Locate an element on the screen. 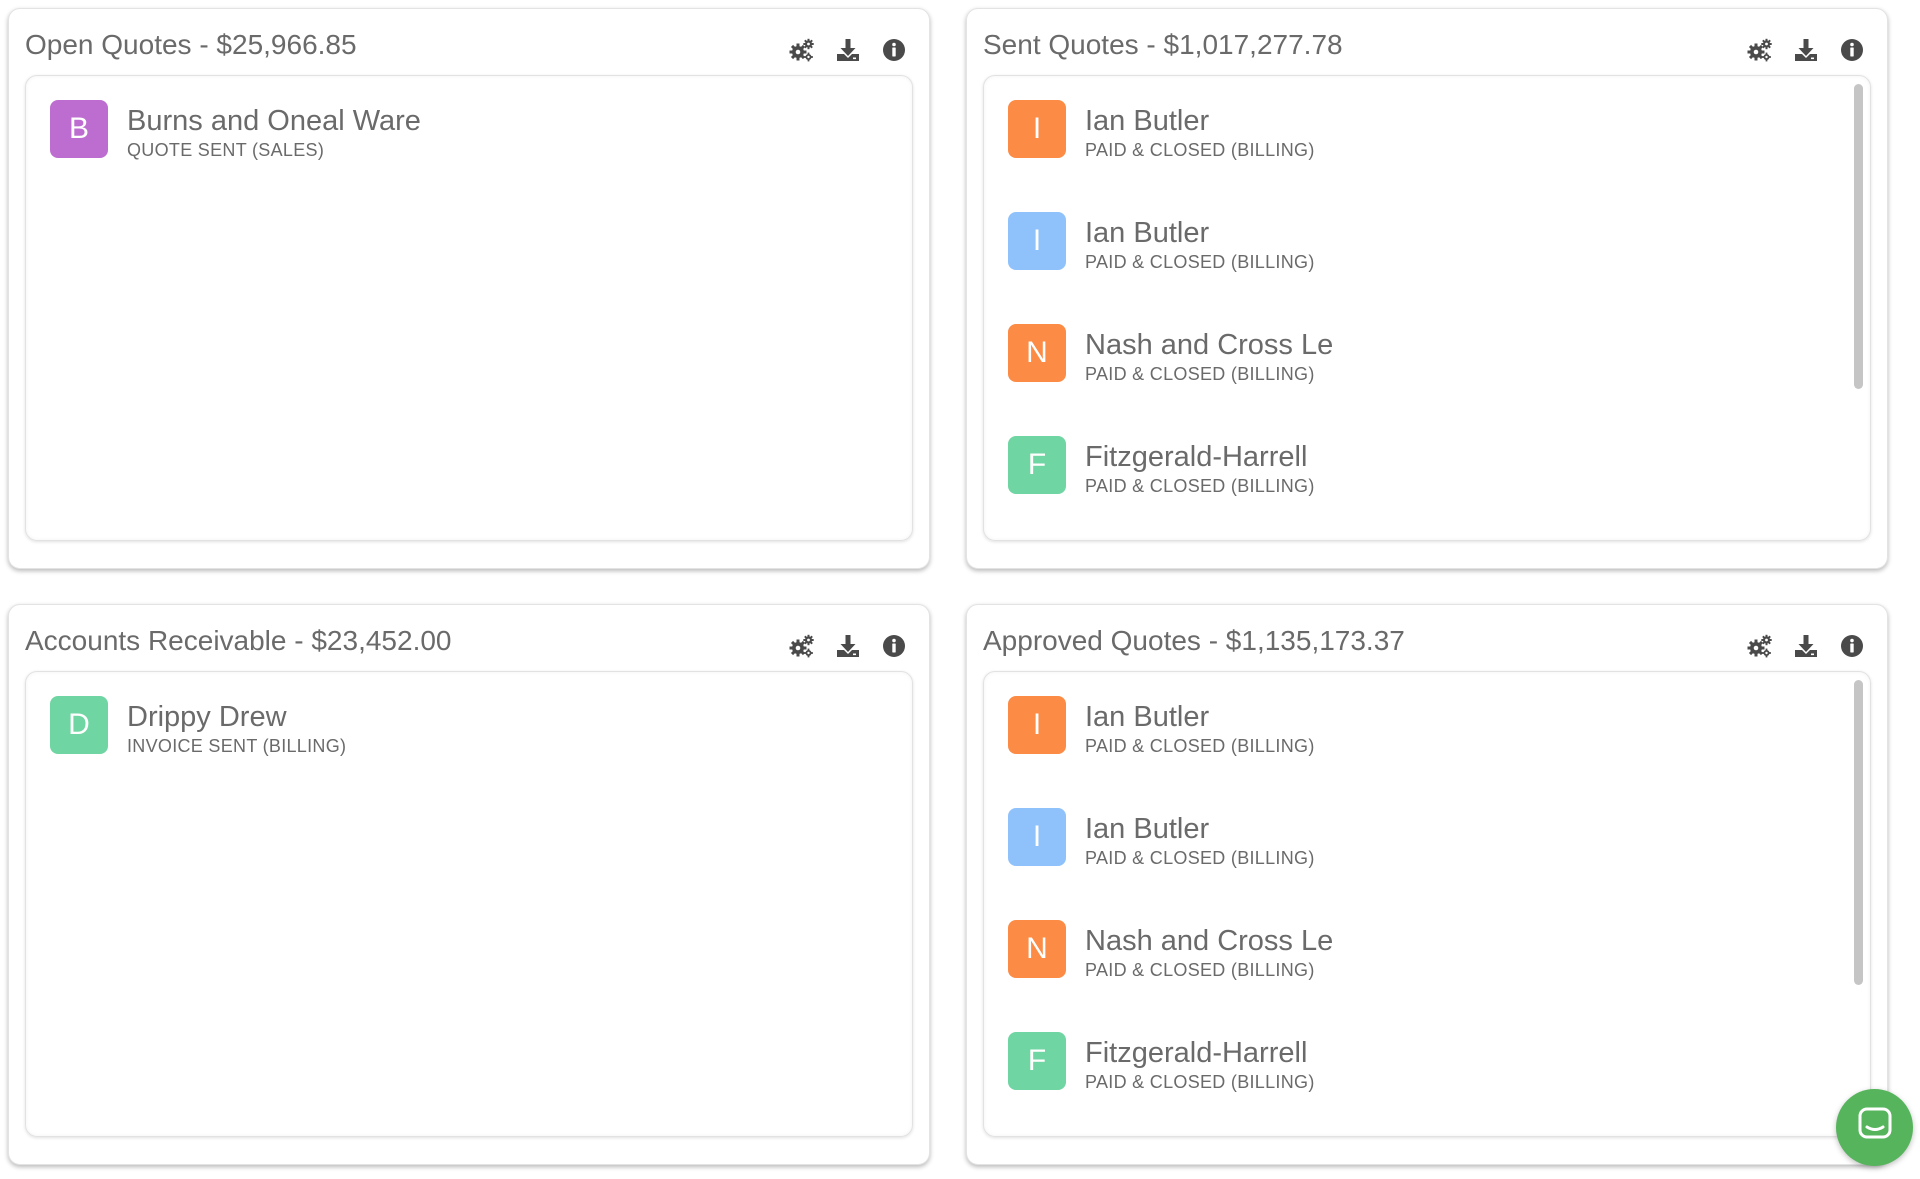  invoice-list: D Drippy Drew INVOICE SENT (BILLING) is located at coordinates (466, 752).